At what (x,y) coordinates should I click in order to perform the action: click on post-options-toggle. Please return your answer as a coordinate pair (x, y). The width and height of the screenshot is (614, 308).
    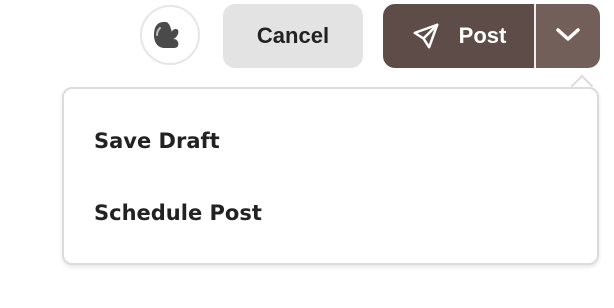
    Looking at the image, I should click on (568, 36).